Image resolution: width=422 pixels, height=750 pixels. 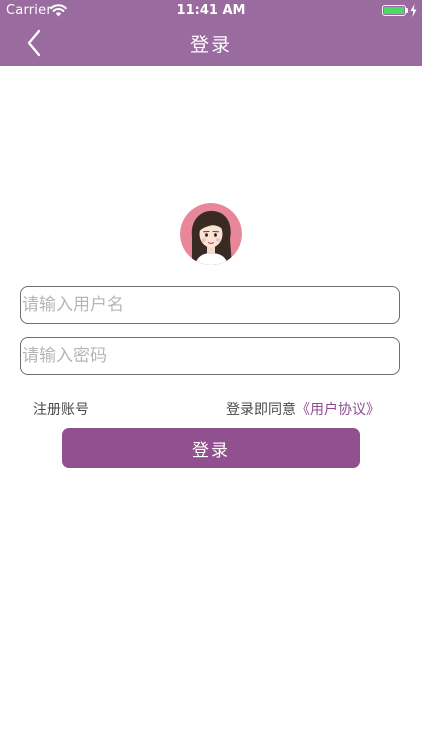 What do you see at coordinates (210, 45) in the screenshot?
I see `page-title: 登录` at bounding box center [210, 45].